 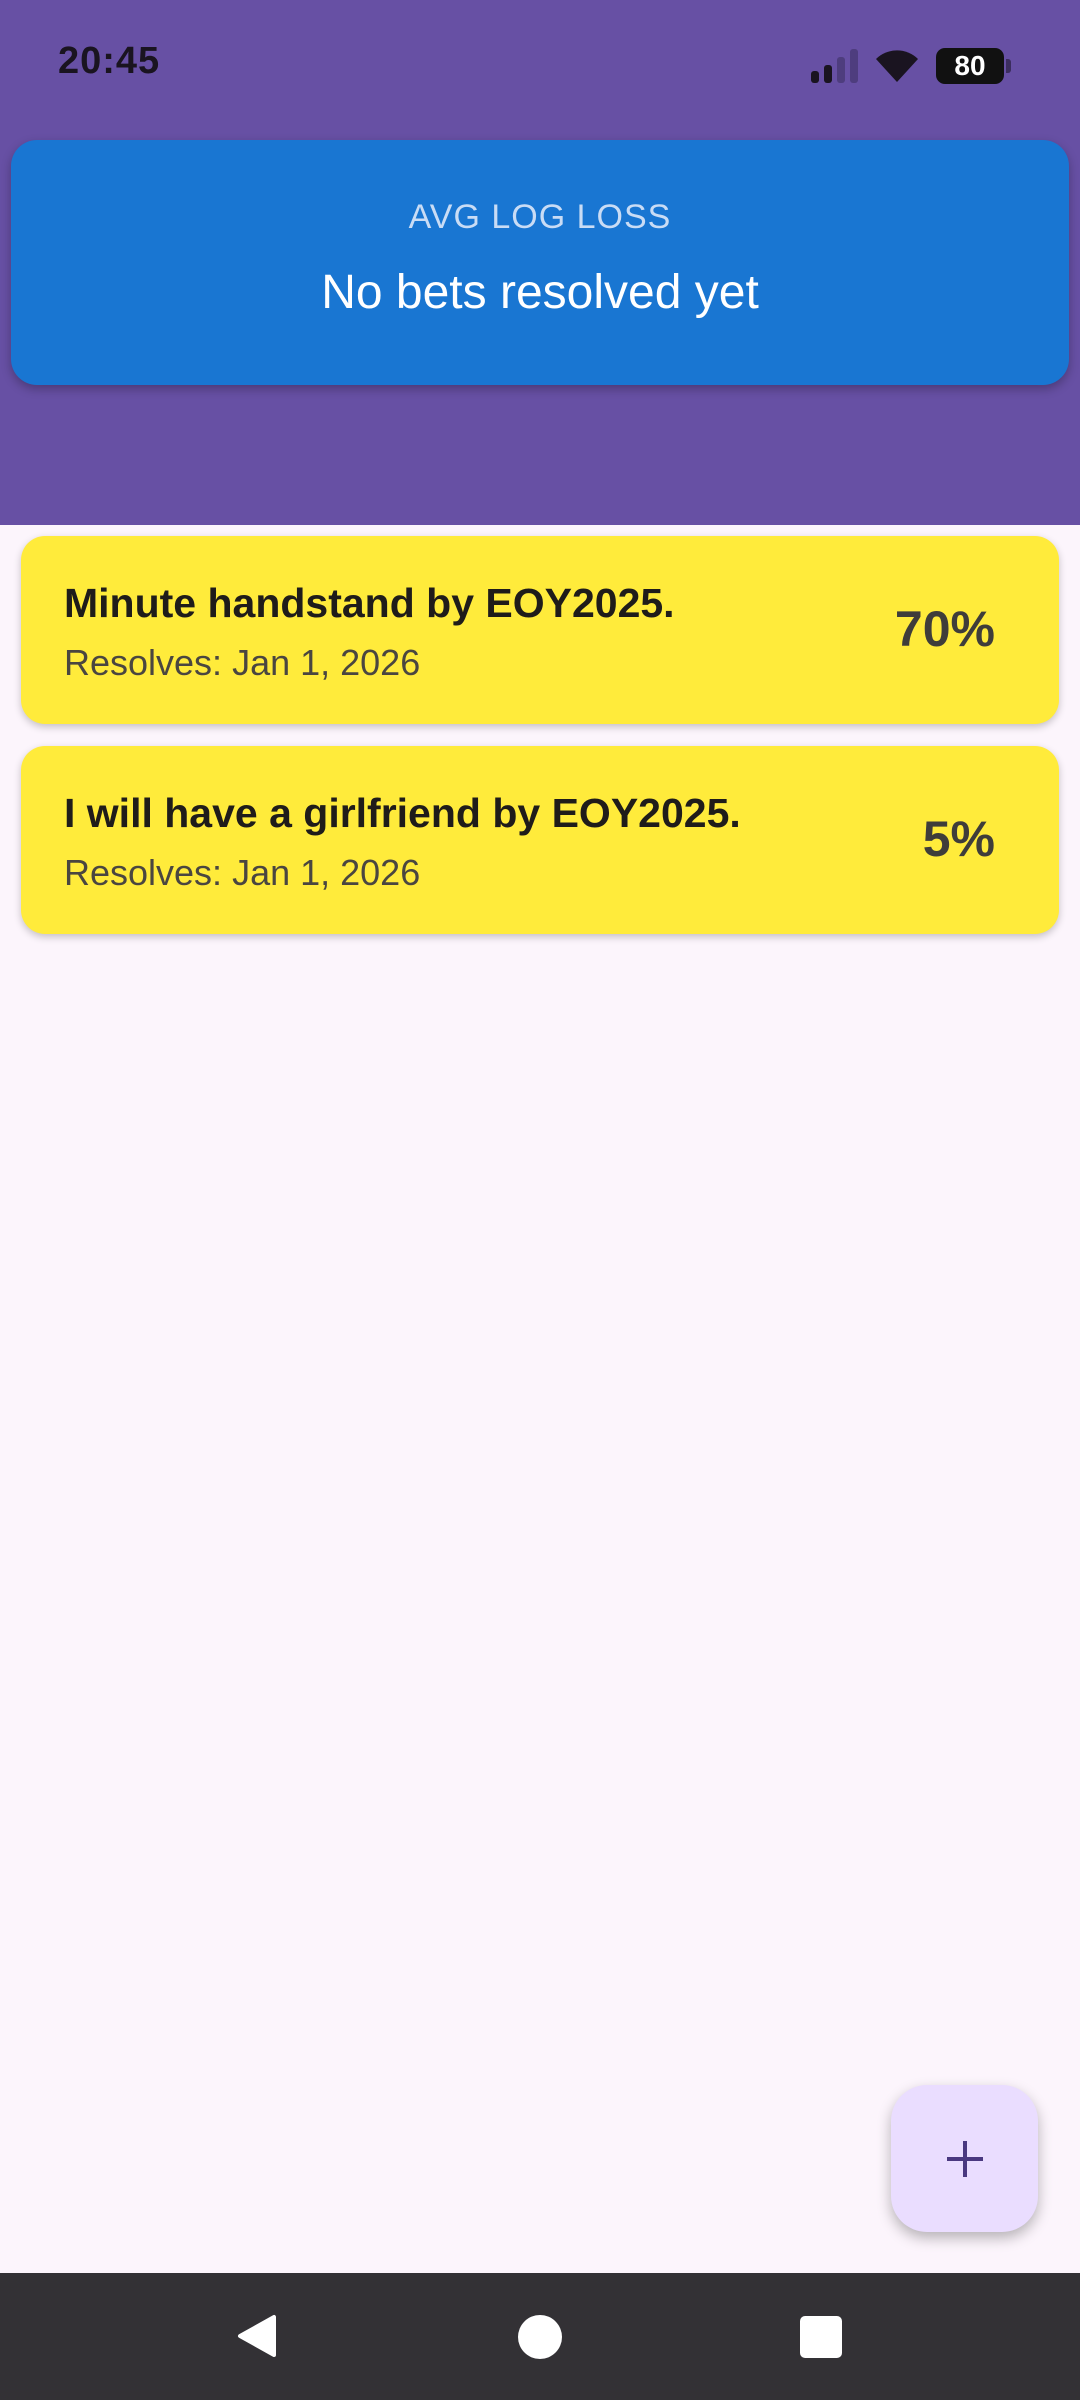 What do you see at coordinates (970, 65) in the screenshot?
I see `battery-level: 80` at bounding box center [970, 65].